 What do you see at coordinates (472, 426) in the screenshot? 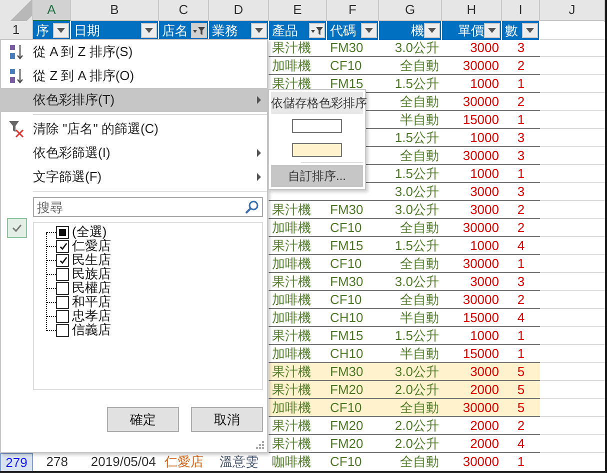
I see `table-cell: 2000` at bounding box center [472, 426].